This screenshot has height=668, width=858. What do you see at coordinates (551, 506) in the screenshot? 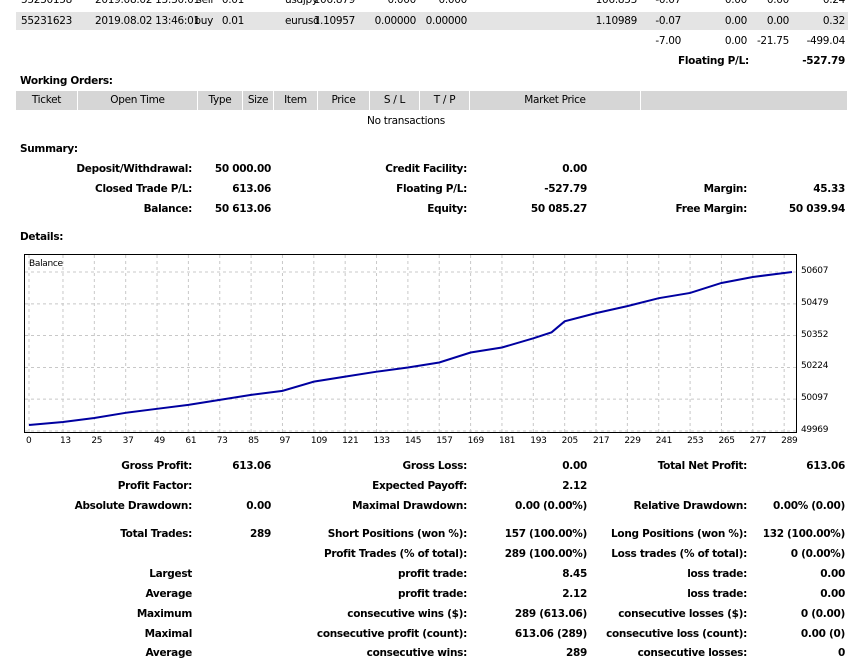
I see `stat-value: 0.00 (0.00%)` at bounding box center [551, 506].